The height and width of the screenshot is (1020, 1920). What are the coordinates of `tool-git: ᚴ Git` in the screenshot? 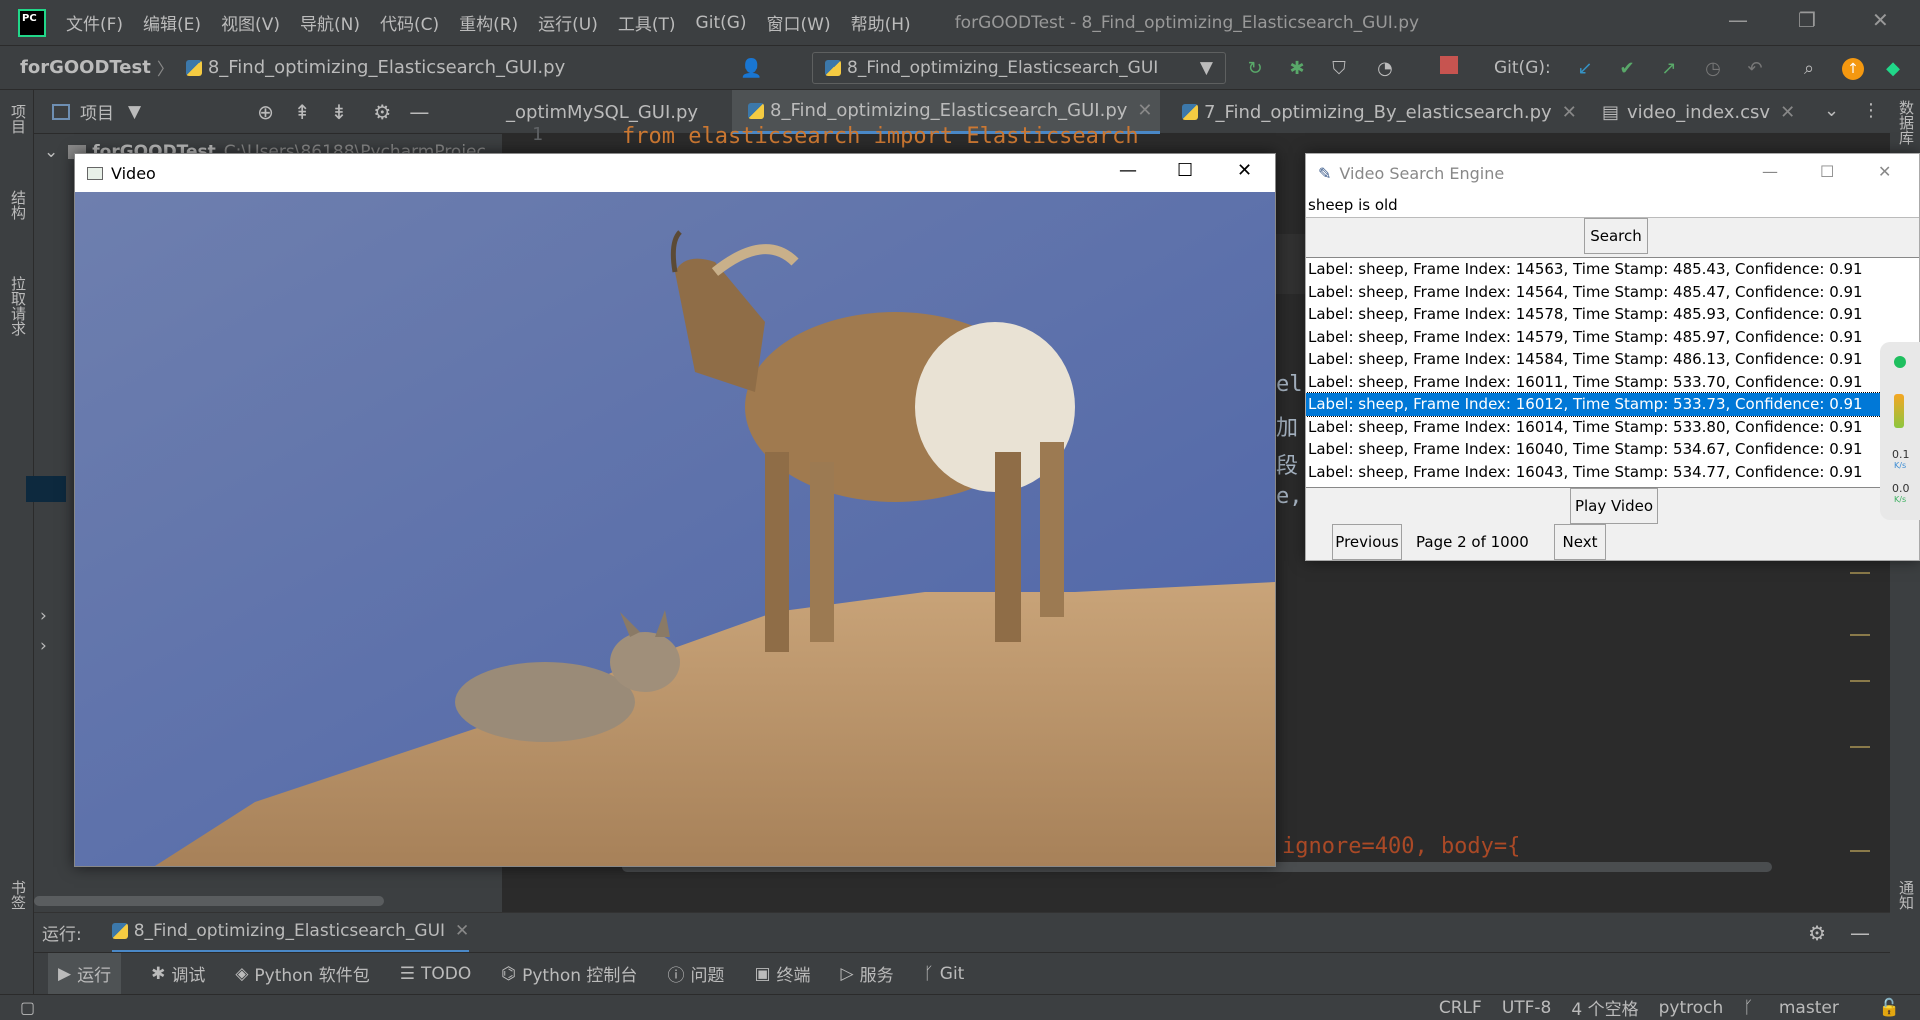 It's located at (944, 974).